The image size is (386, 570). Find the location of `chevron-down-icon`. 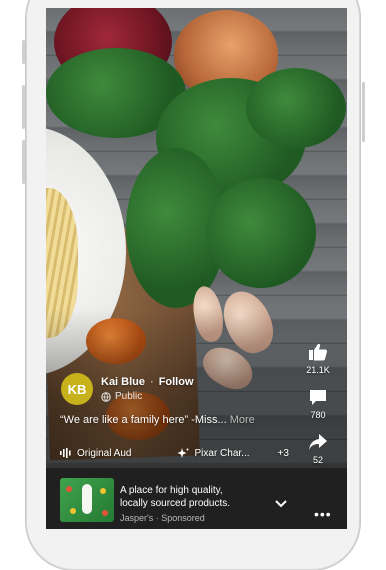

chevron-down-icon is located at coordinates (281, 504).